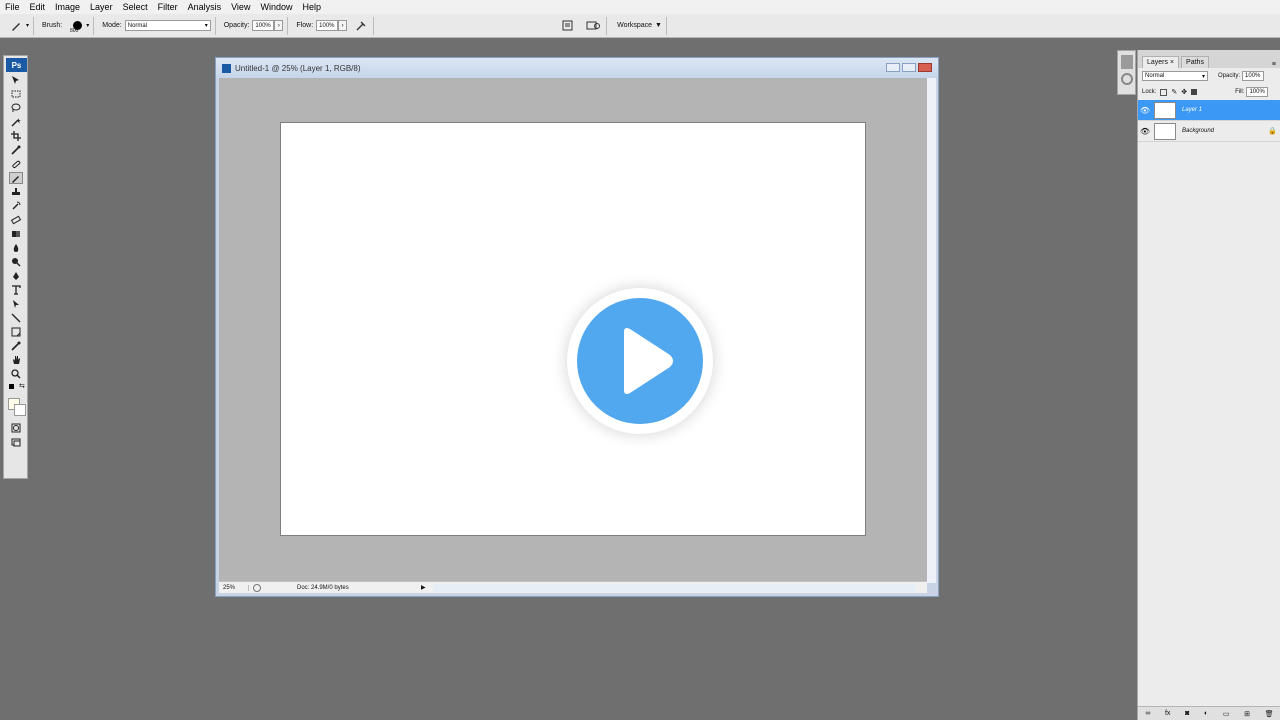 This screenshot has width=1280, height=720. Describe the element at coordinates (16, 80) in the screenshot. I see `move-icon` at that location.